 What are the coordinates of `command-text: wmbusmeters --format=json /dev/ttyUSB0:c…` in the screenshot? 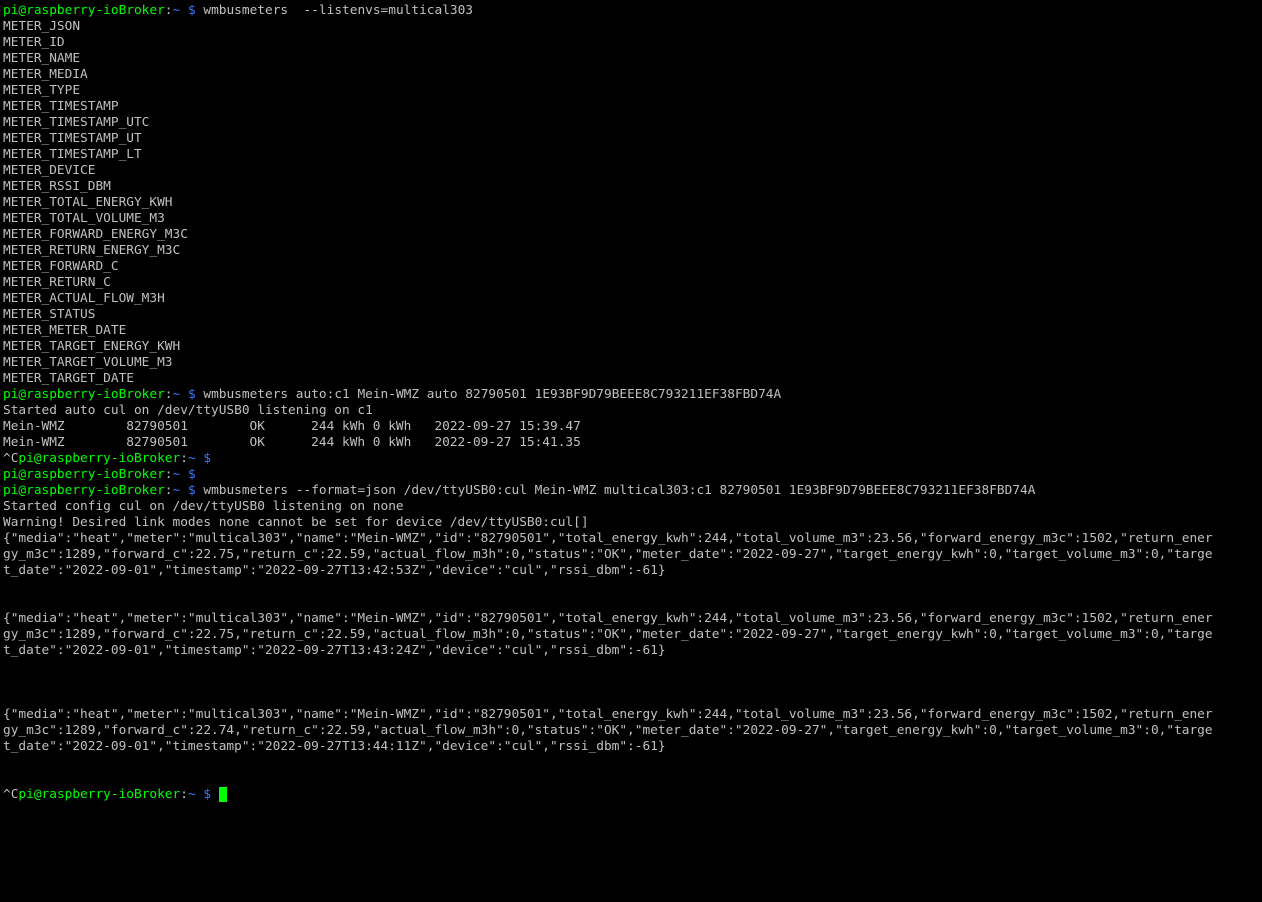 It's located at (619, 490).